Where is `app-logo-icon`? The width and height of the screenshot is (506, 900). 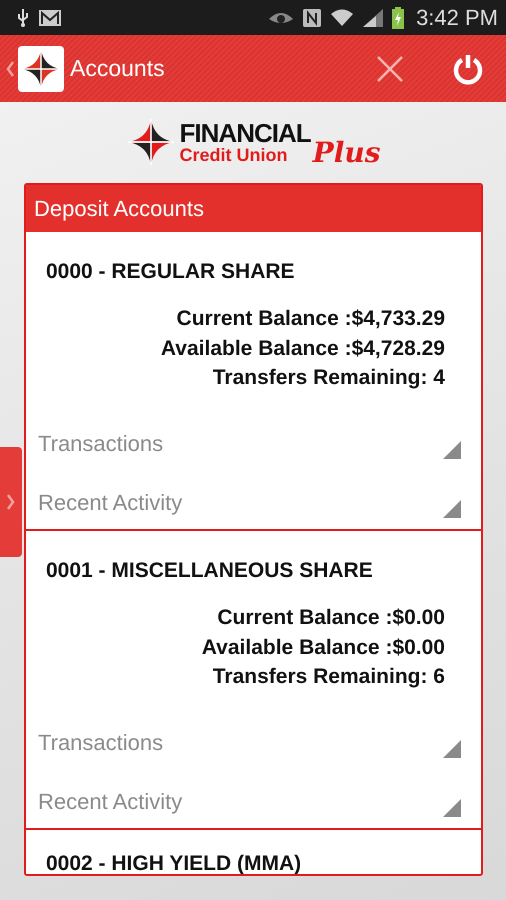 app-logo-icon is located at coordinates (41, 69).